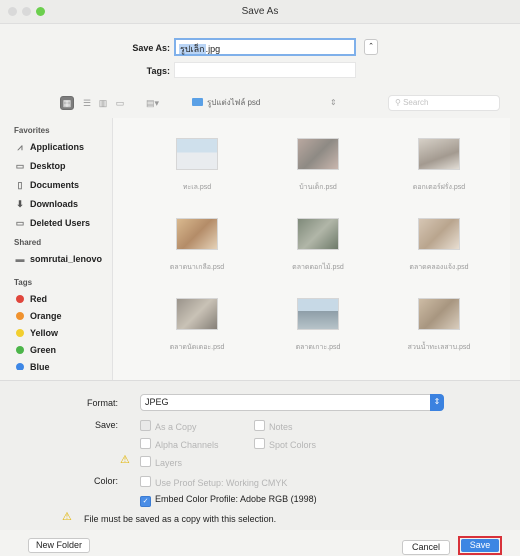  I want to click on embed-color-profile-checkbox: ✓ Embed Color Profile: Adobe RGB (1998), so click(228, 500).